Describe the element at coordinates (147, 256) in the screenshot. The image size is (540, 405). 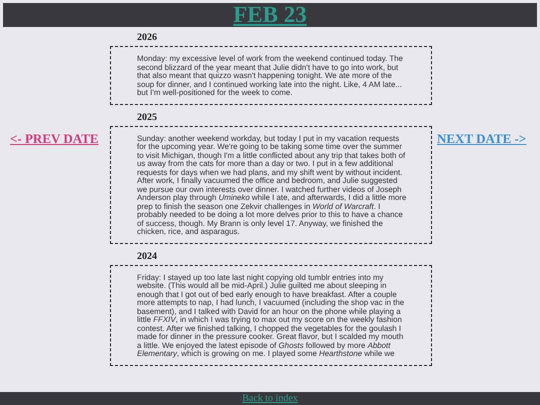
I see `year-heading: 2024` at that location.